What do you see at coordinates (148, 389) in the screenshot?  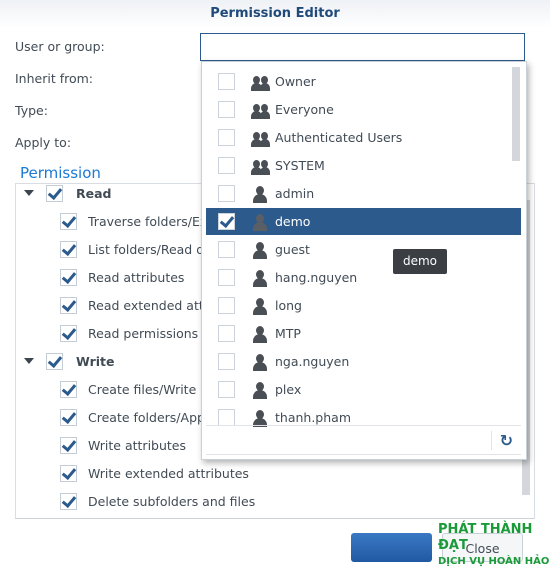 I see `permission-label: Create files/Write d` at bounding box center [148, 389].